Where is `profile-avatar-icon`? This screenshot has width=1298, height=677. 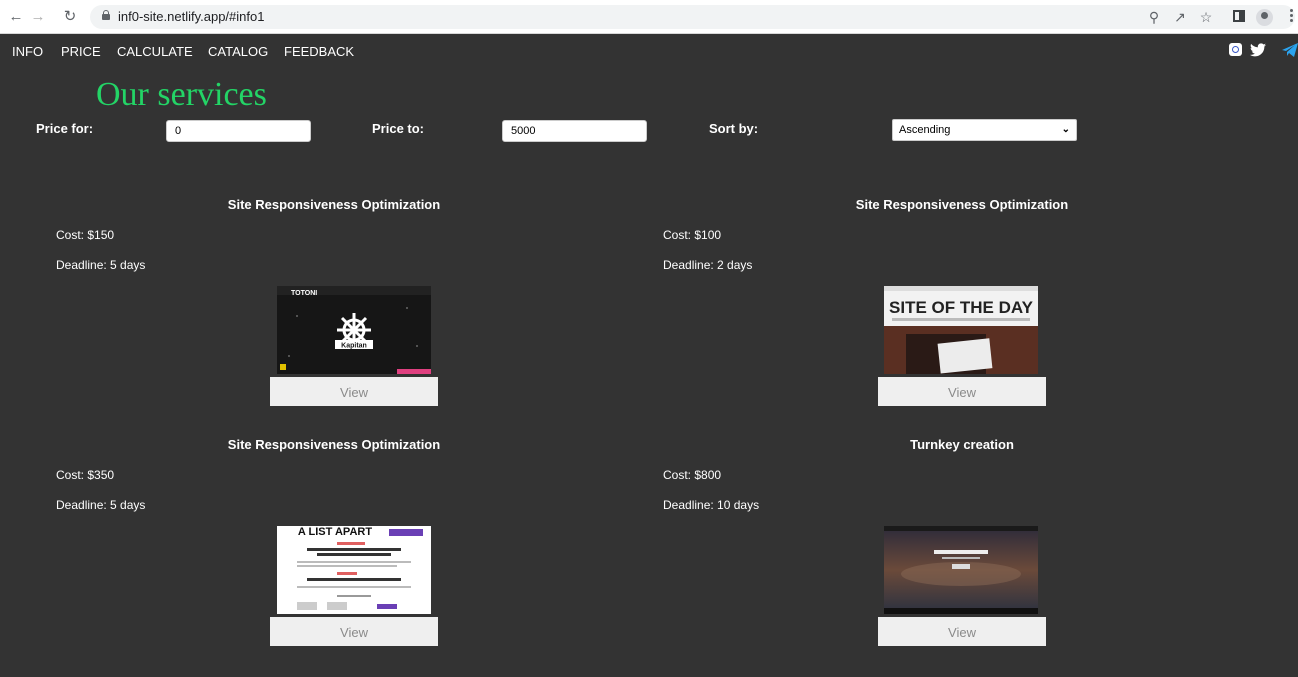 profile-avatar-icon is located at coordinates (1264, 17).